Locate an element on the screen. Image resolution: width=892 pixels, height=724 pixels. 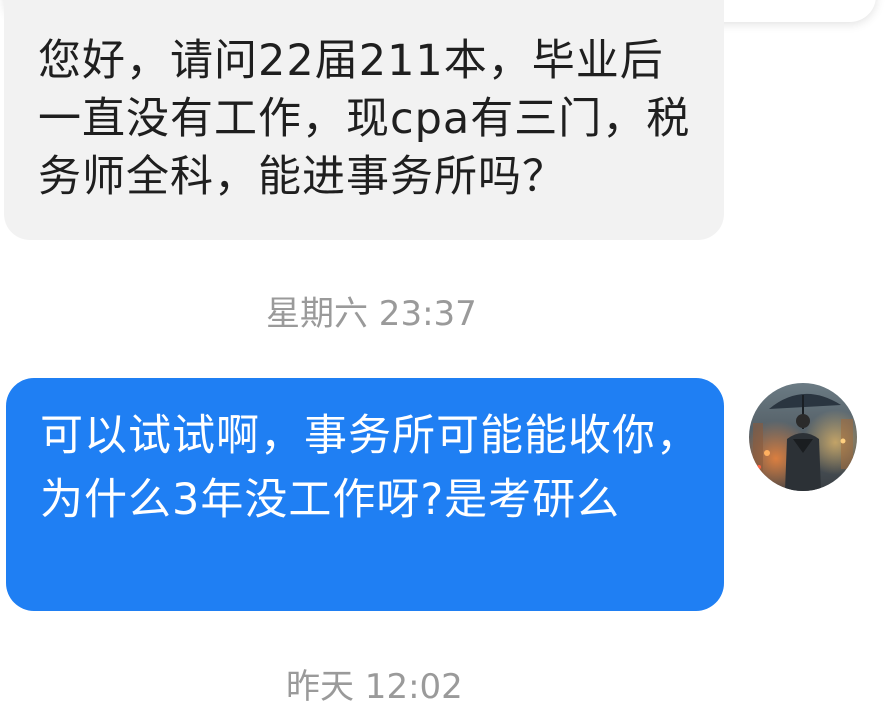
person-with-umbrella-icon is located at coordinates (803, 437).